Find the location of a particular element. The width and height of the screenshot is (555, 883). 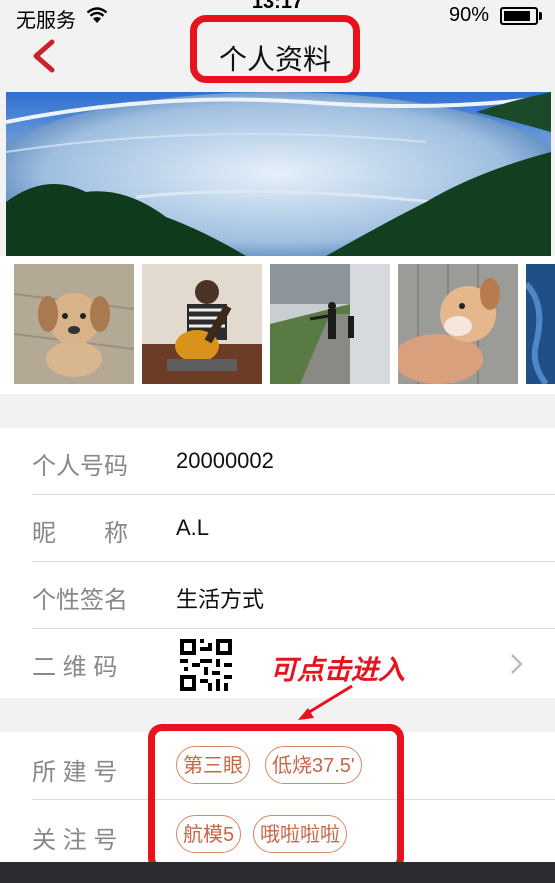

row-label: 所 建 号 is located at coordinates (75, 772).